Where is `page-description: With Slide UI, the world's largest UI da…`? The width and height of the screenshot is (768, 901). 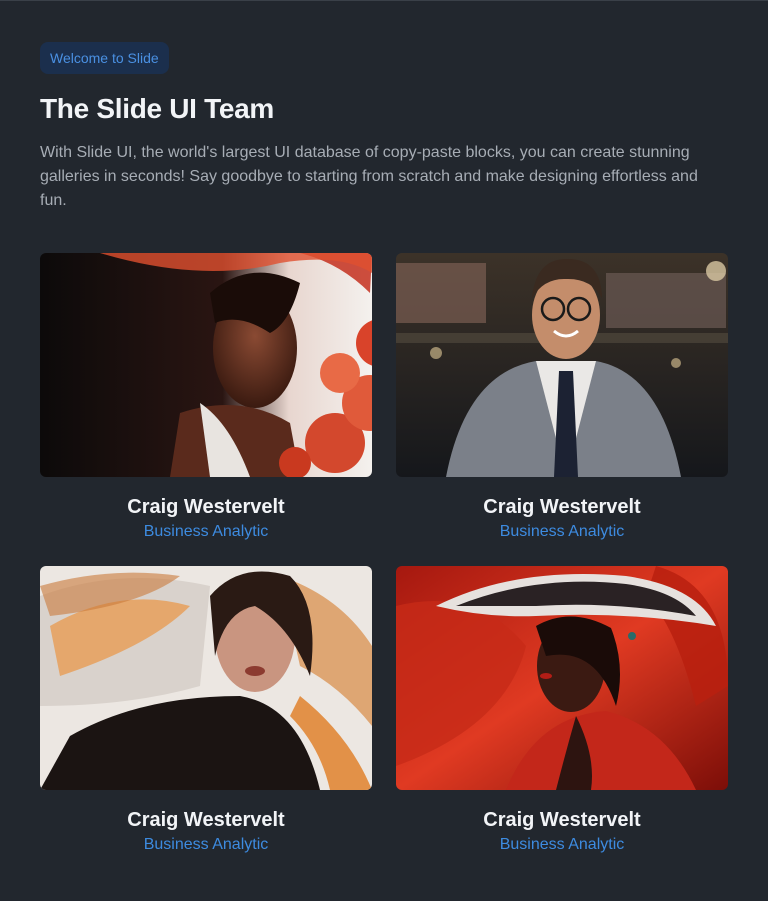
page-description: With Slide UI, the world's largest UI da… is located at coordinates (369, 176).